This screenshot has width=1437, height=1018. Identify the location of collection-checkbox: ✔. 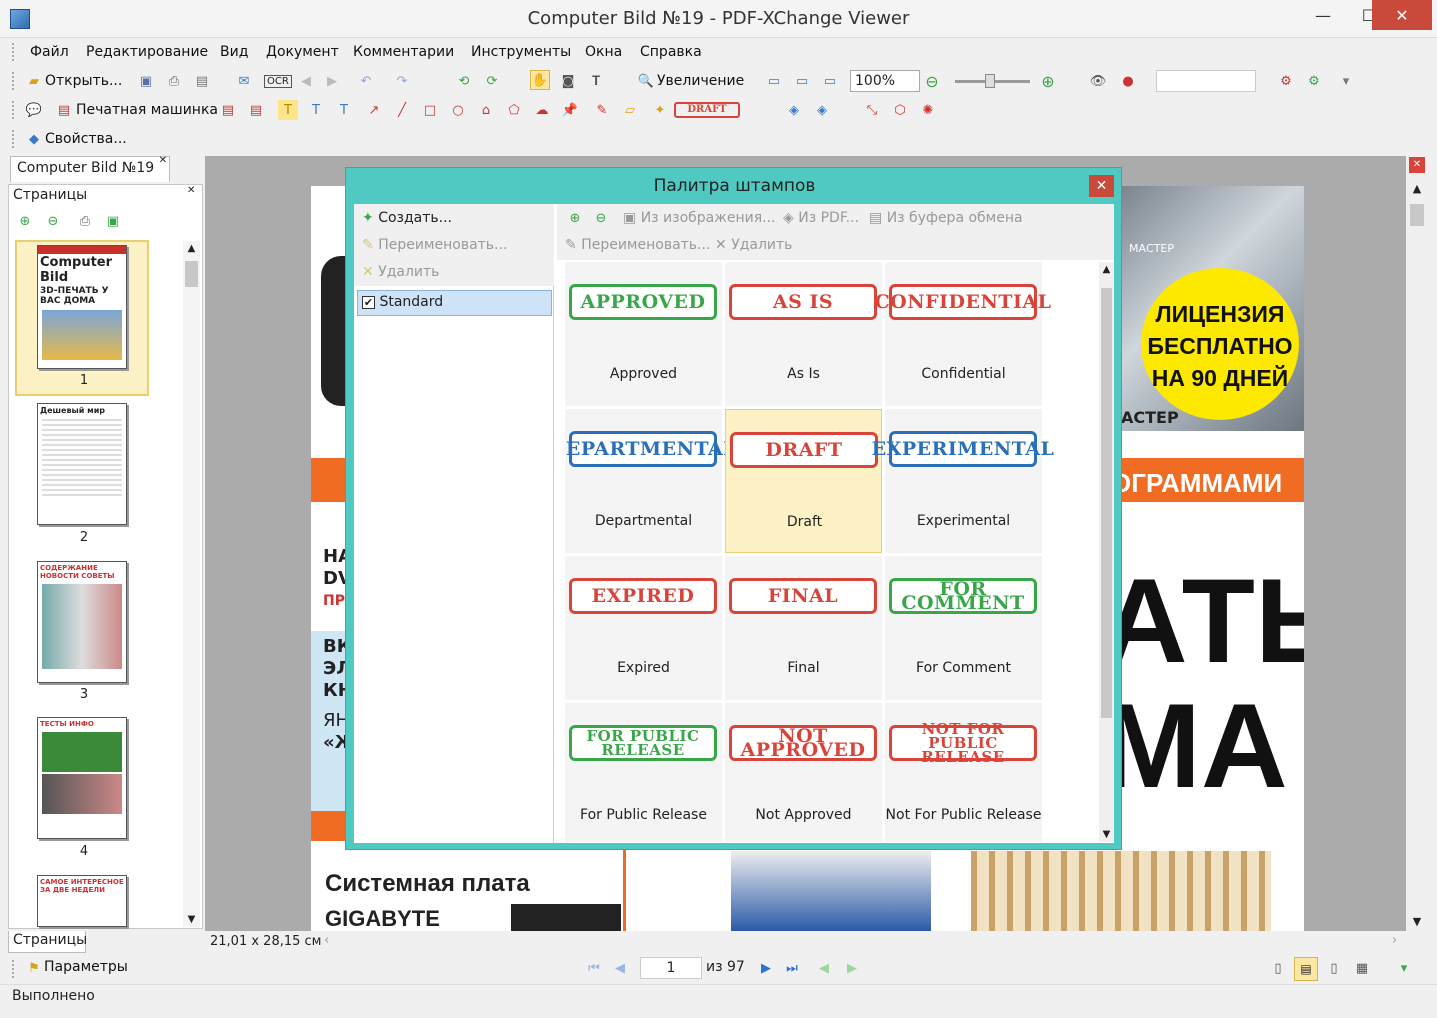
(368, 302).